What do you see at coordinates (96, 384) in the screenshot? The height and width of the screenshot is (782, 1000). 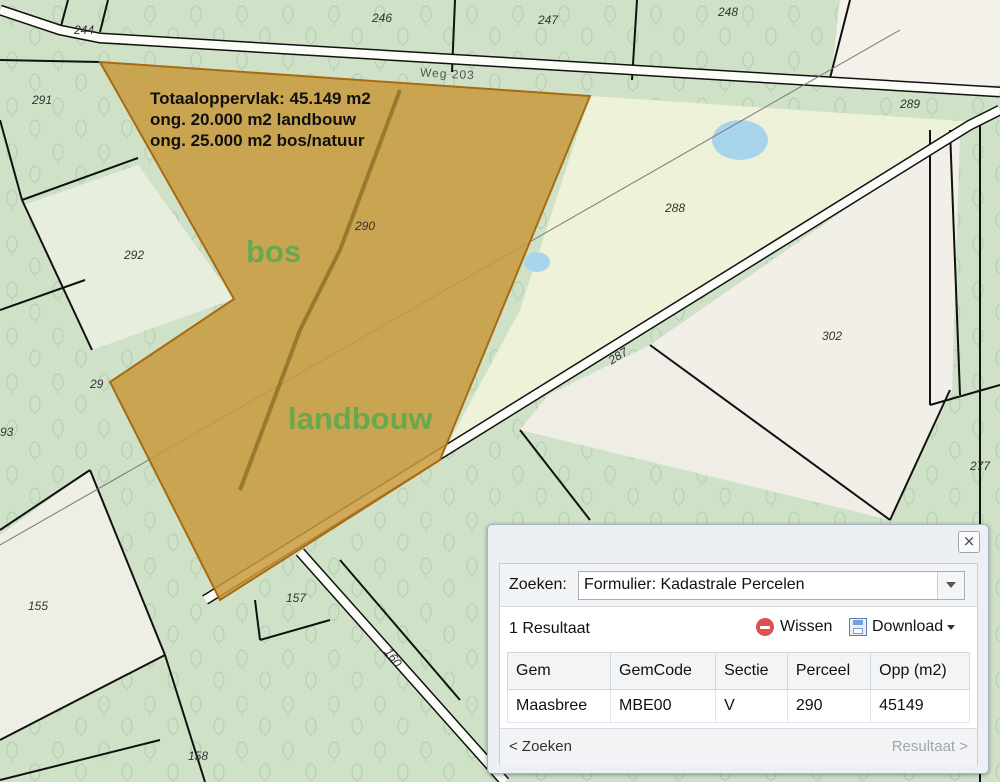 I see `parcel-number: 29` at bounding box center [96, 384].